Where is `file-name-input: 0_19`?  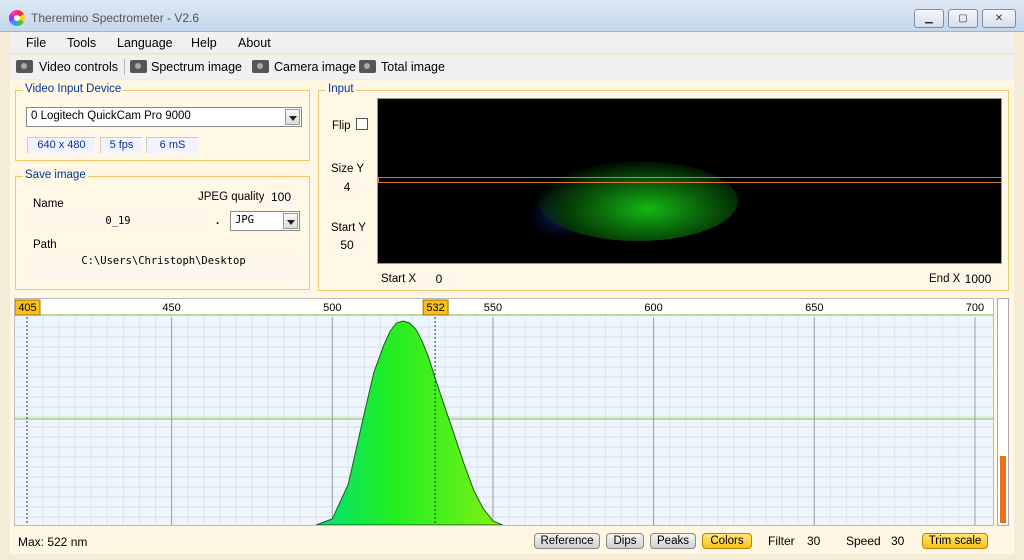 file-name-input: 0_19 is located at coordinates (118, 221).